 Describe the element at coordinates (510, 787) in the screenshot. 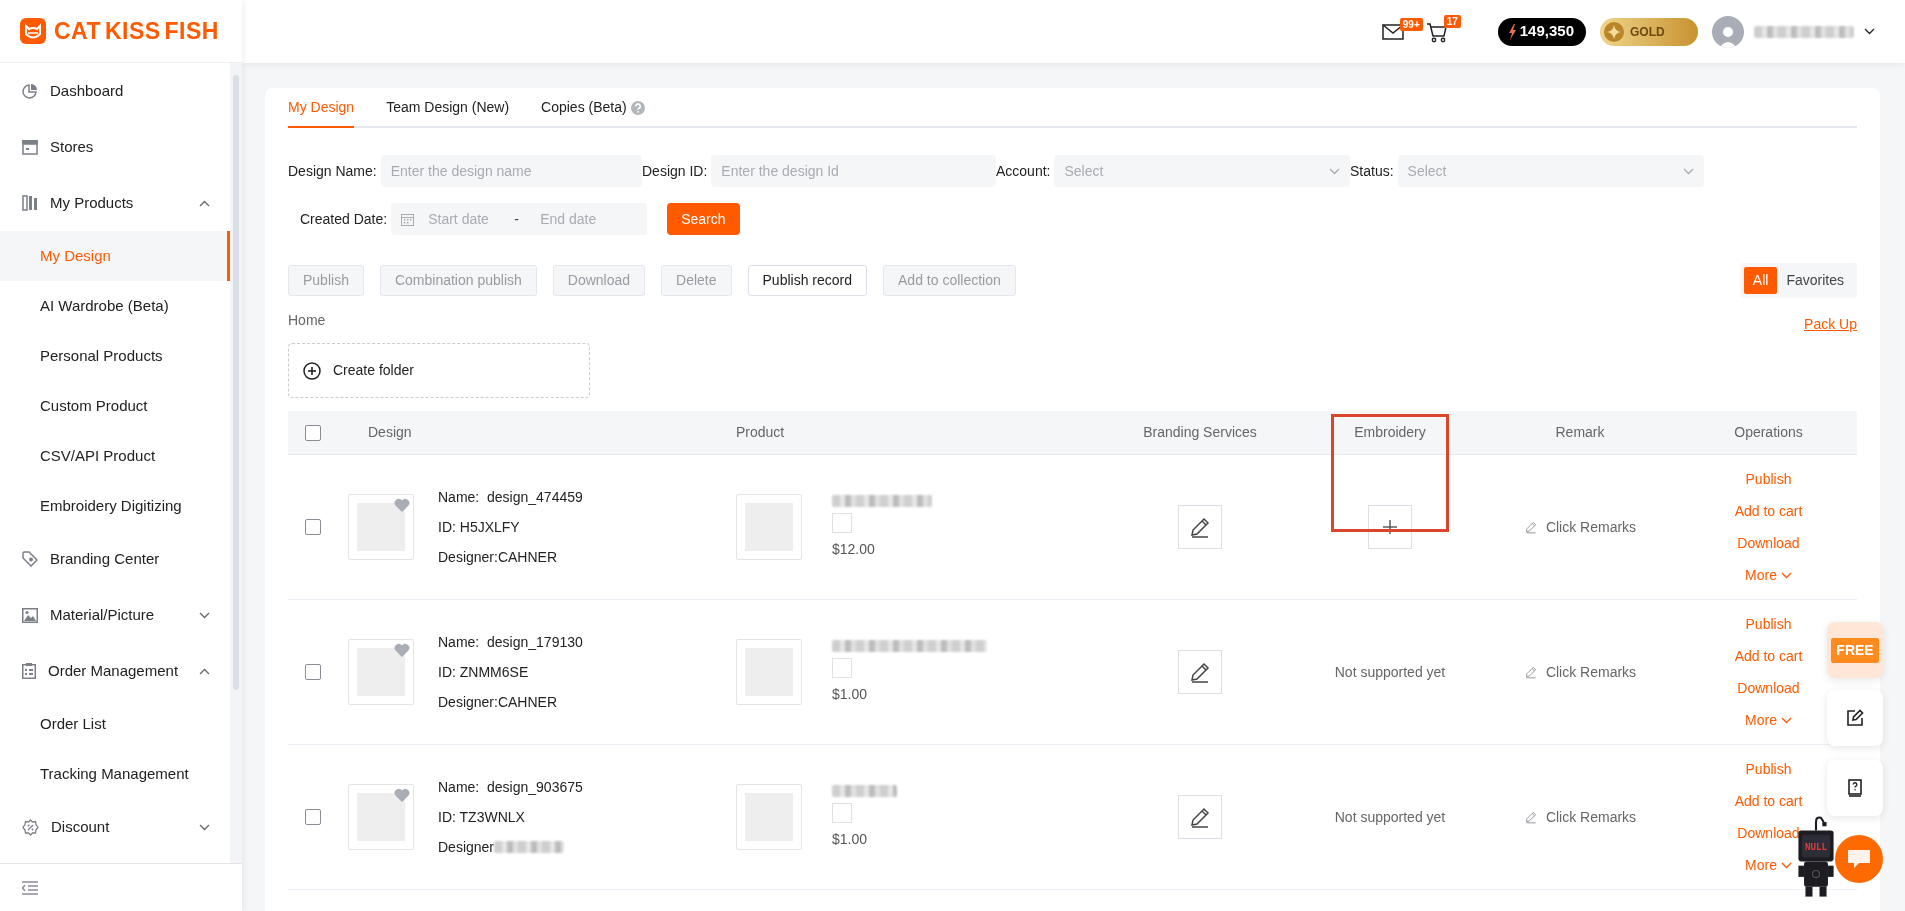

I see `design-name: Name: design_903675` at that location.